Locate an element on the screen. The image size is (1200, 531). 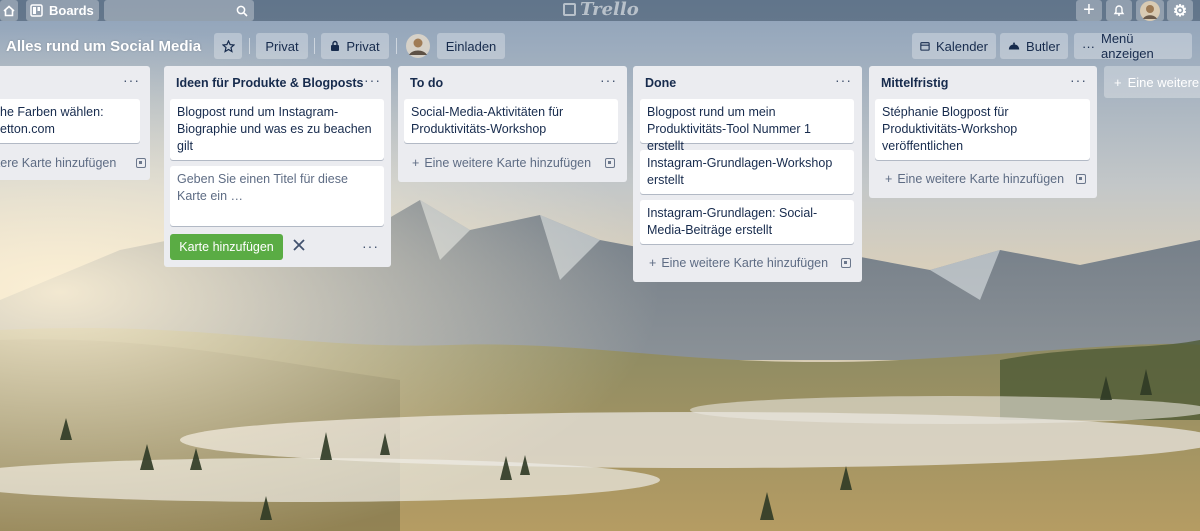
star-icon is located at coordinates (228, 46).